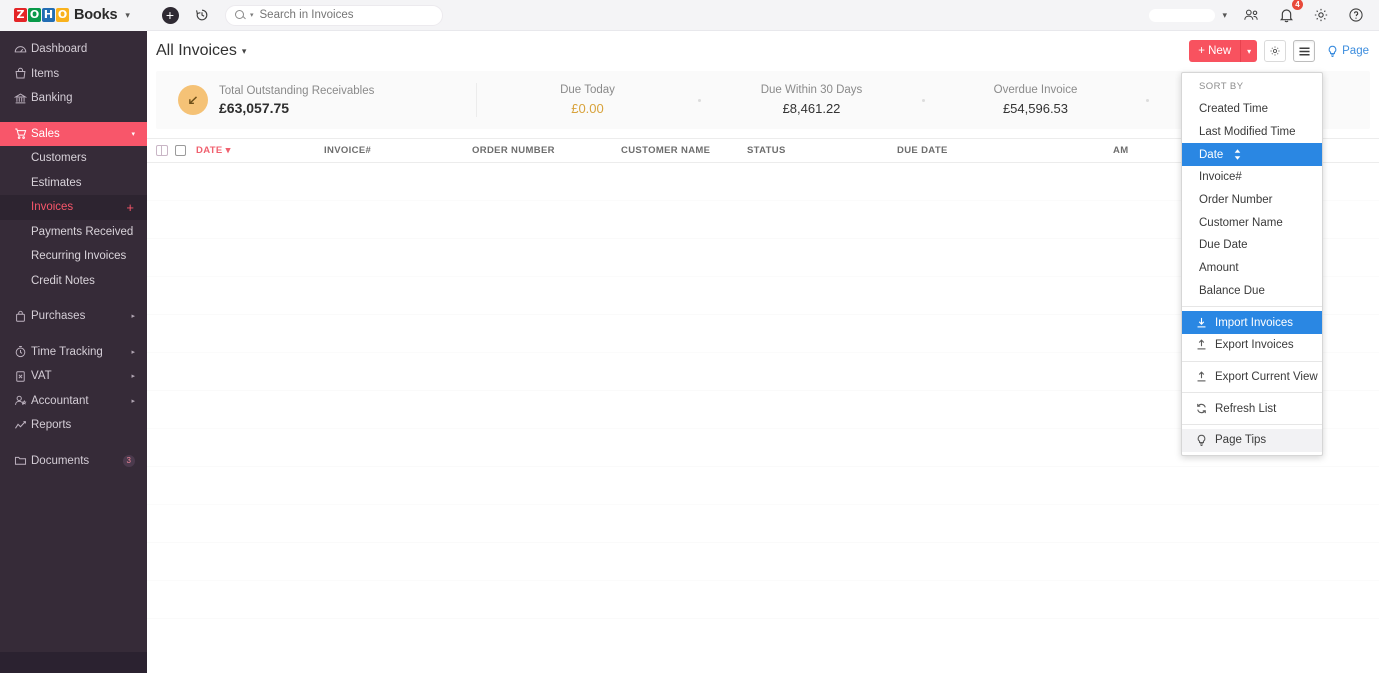  What do you see at coordinates (240, 15) in the screenshot?
I see `search-icon` at bounding box center [240, 15].